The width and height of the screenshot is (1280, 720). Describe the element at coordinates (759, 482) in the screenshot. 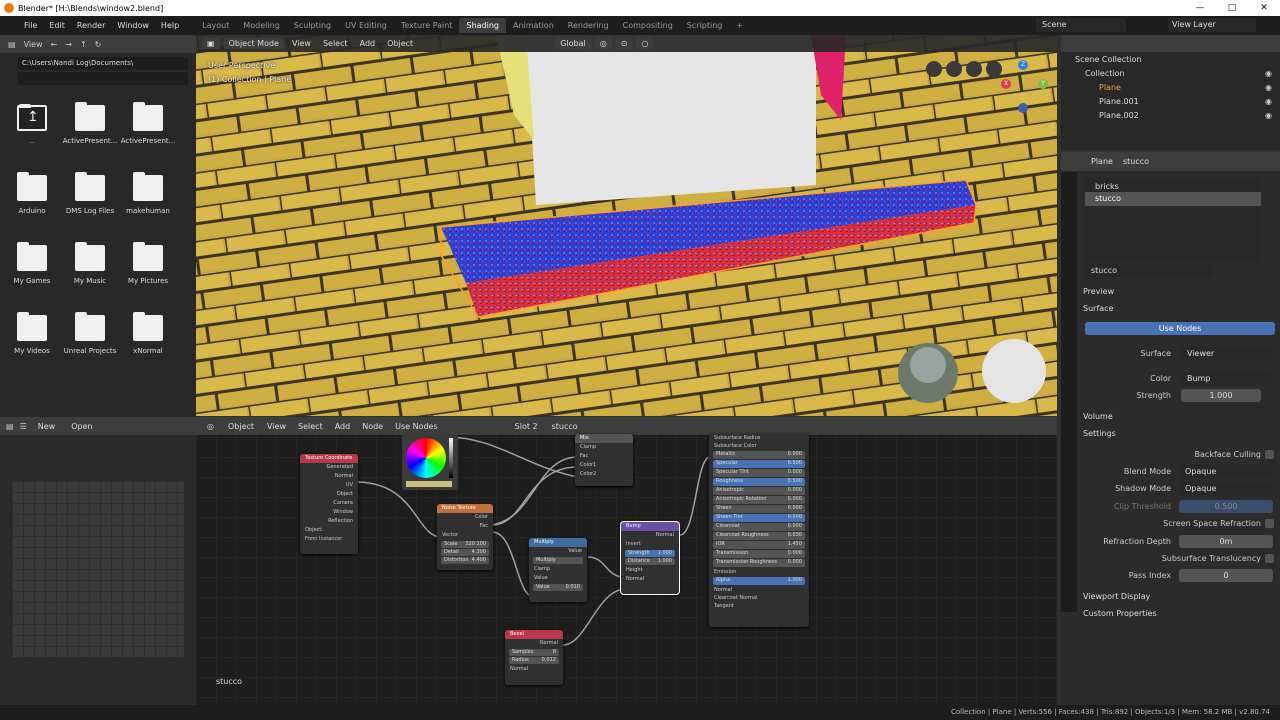

I see `bsdf-row: Roughness 0.500` at that location.